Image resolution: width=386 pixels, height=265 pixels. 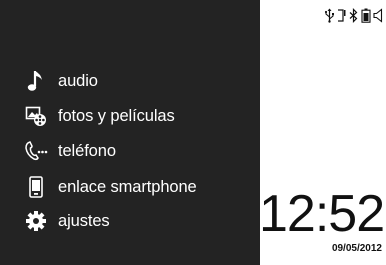 I want to click on battery-icon, so click(x=366, y=15).